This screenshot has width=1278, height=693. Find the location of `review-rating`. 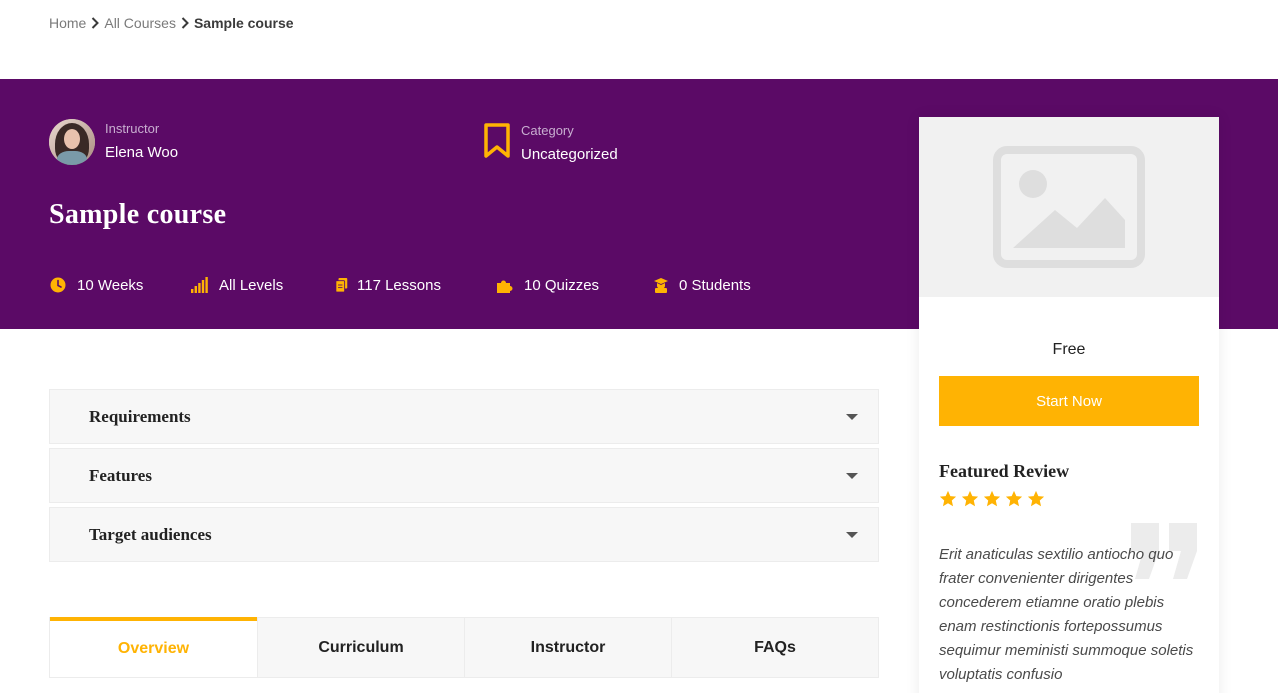

review-rating is located at coordinates (994, 499).